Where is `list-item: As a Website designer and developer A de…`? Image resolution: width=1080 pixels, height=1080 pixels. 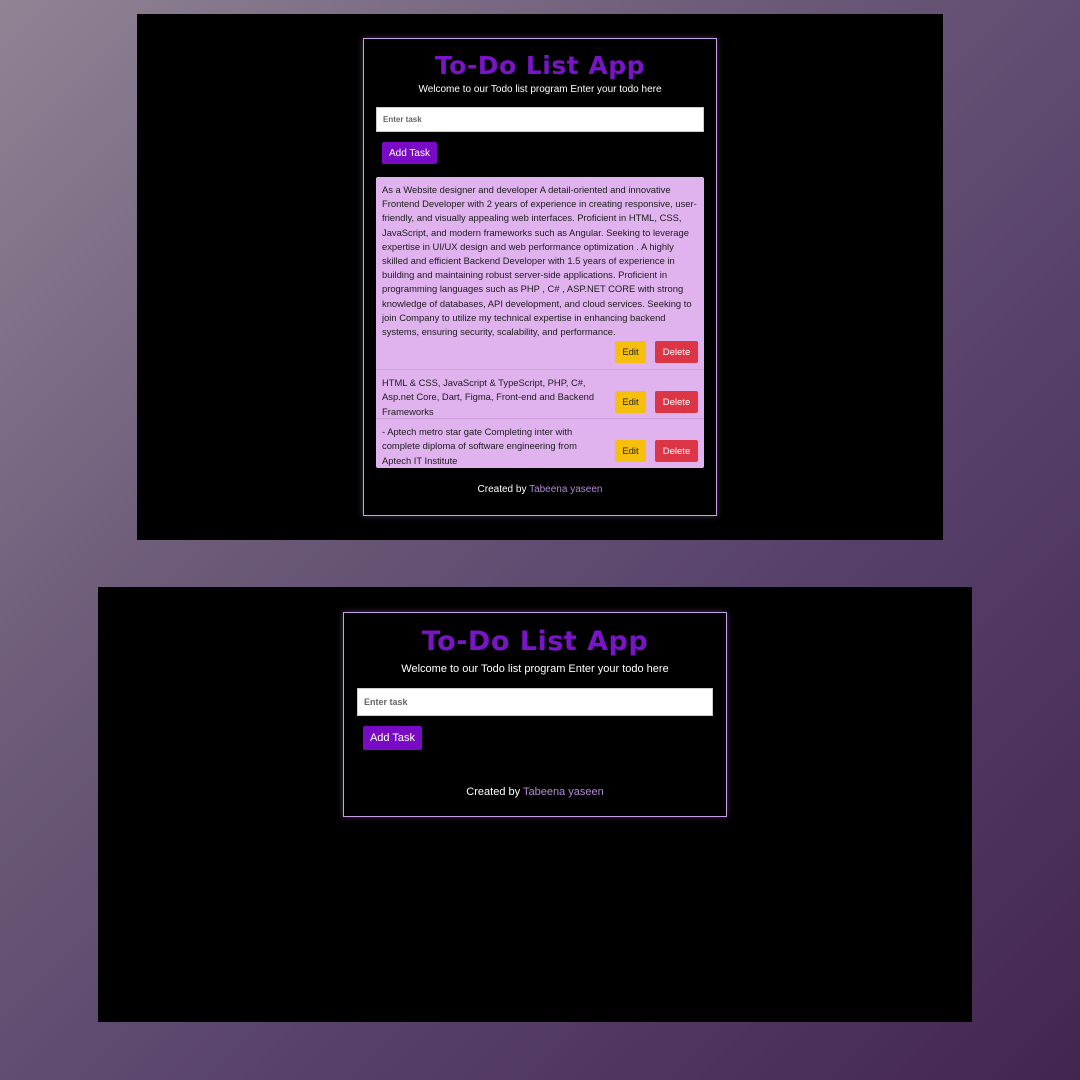
list-item: As a Website designer and developer A de… is located at coordinates (540, 274).